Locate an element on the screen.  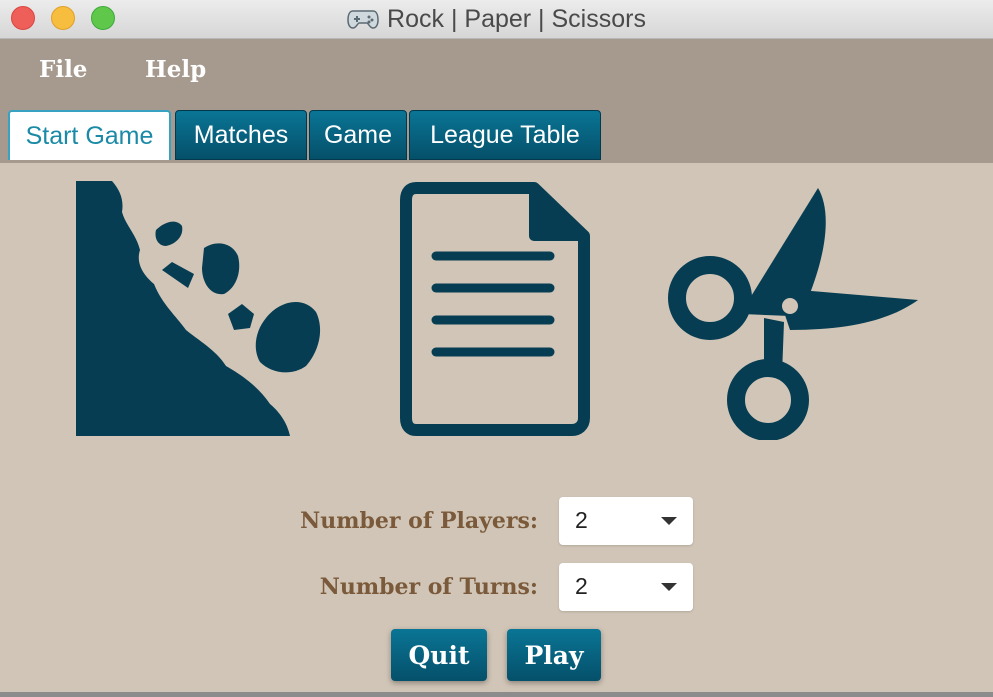
play-button: Play is located at coordinates (554, 655).